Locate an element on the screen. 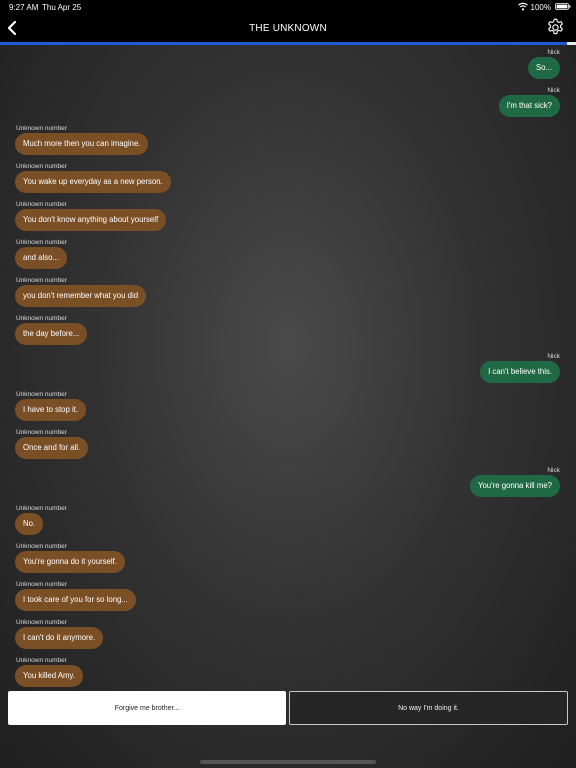 Image resolution: width=576 pixels, height=768 pixels. status-date: Thu Apr 25 is located at coordinates (62, 7).